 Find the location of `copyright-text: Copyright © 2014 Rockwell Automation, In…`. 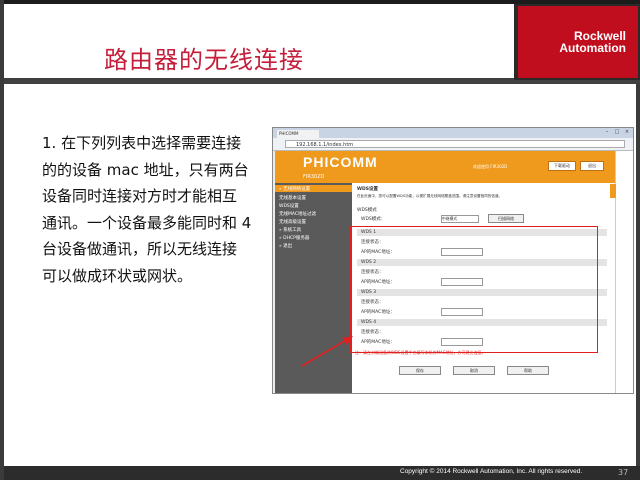

copyright-text: Copyright © 2014 Rockwell Automation, In… is located at coordinates (491, 471).